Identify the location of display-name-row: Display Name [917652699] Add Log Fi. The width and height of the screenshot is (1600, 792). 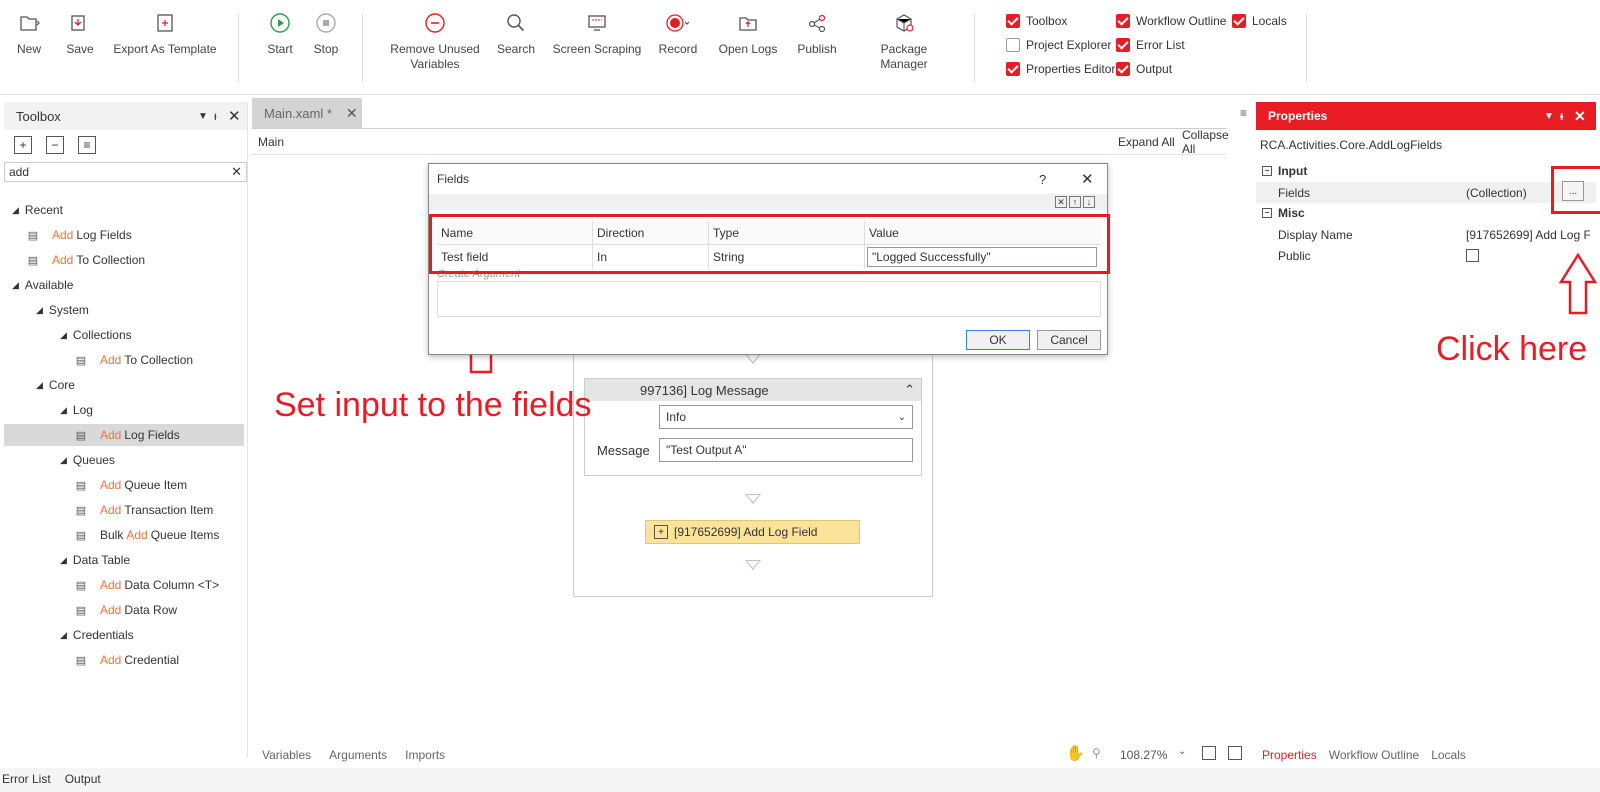
(1426, 234).